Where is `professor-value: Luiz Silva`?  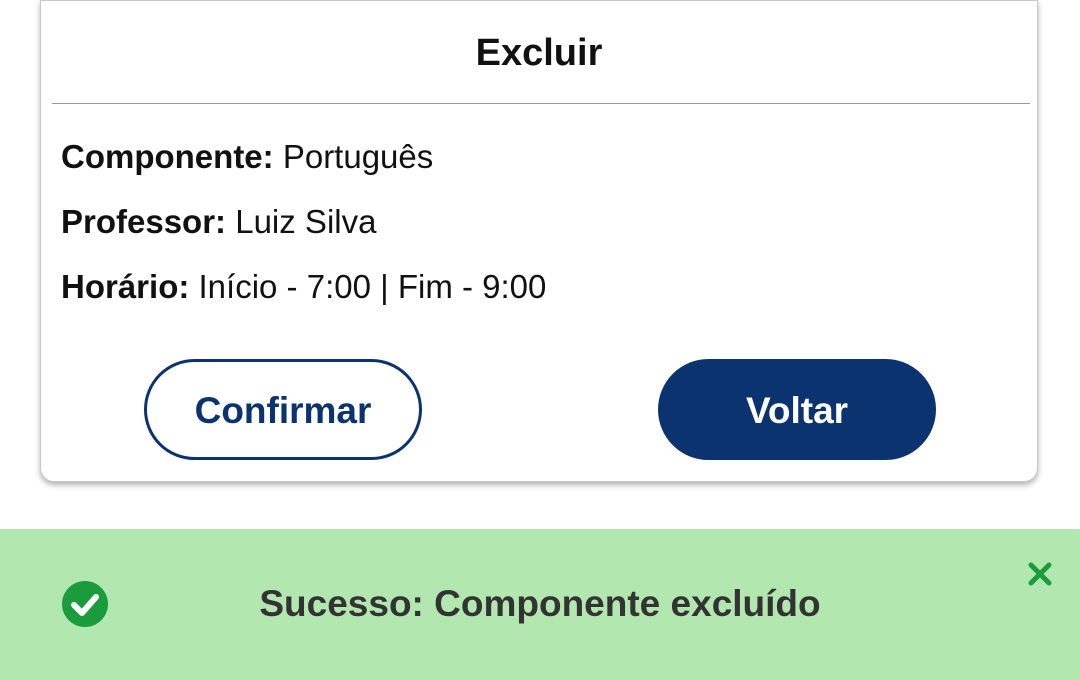
professor-value: Luiz Silva is located at coordinates (301, 221).